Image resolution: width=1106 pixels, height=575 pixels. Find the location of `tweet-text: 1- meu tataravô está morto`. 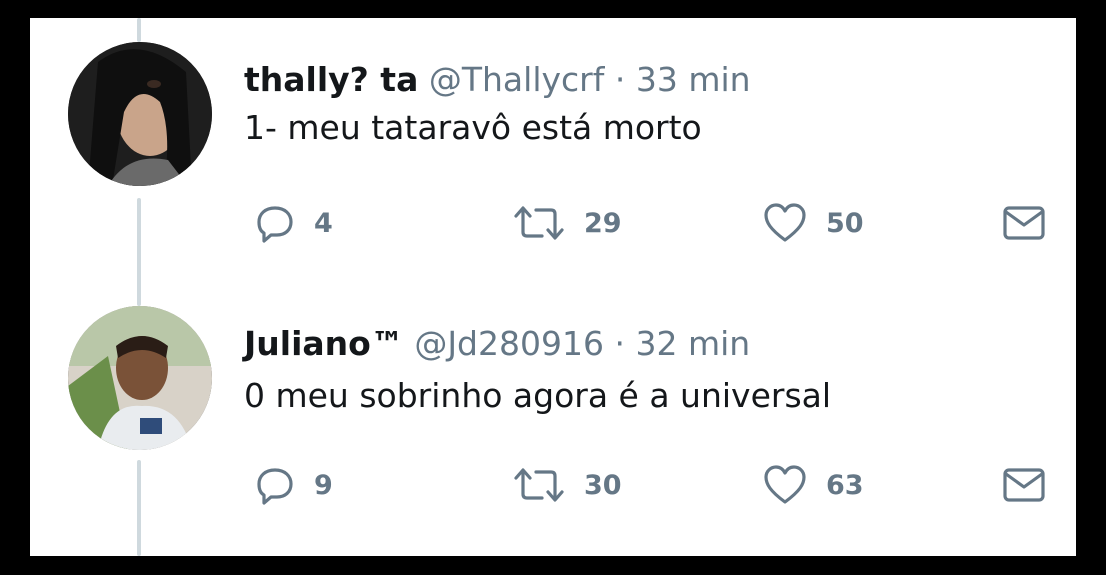

tweet-text: 1- meu tataravô está morto is located at coordinates (473, 127).